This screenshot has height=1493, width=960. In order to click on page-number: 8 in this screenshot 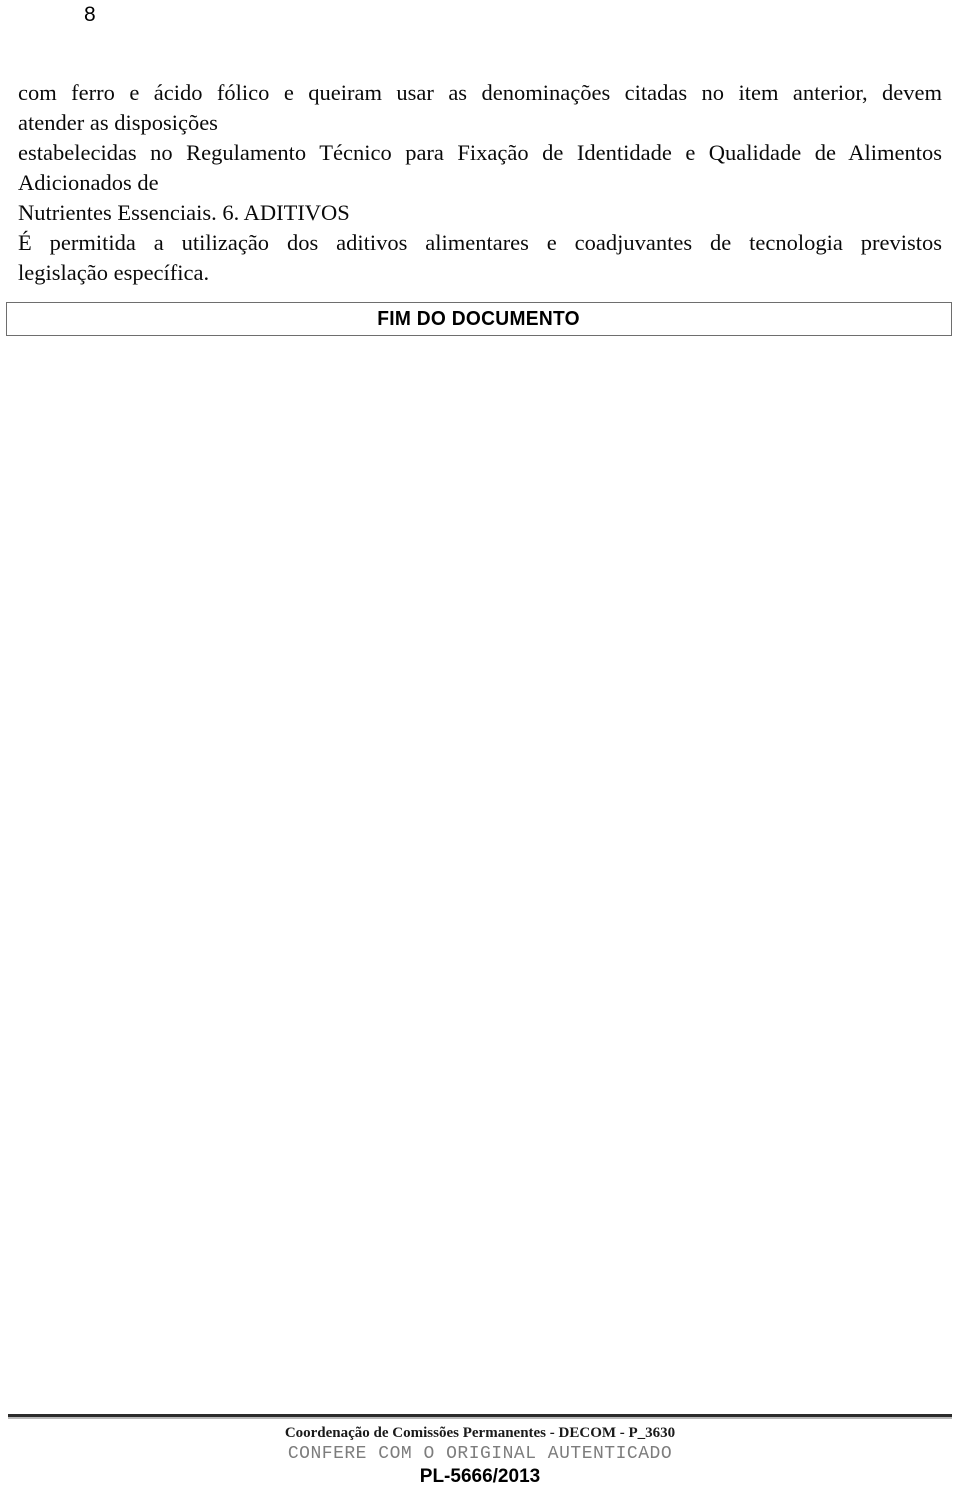, I will do `click(90, 14)`.